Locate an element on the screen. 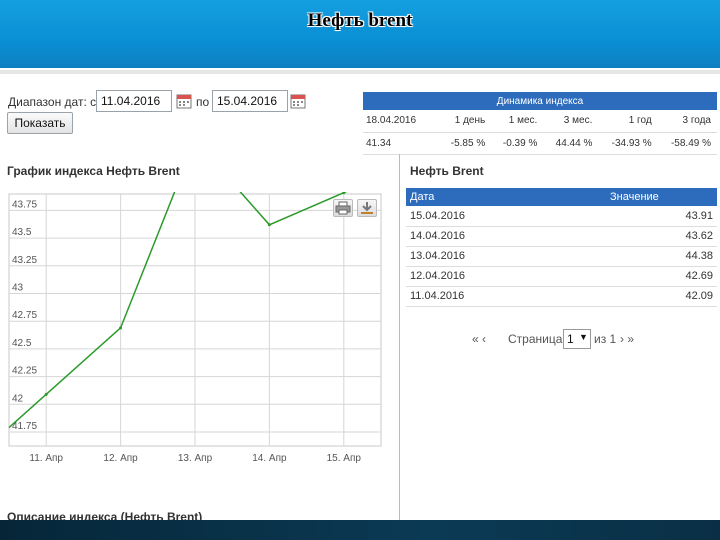 The width and height of the screenshot is (720, 540). row-date: 14.04.2016 is located at coordinates (506, 236).